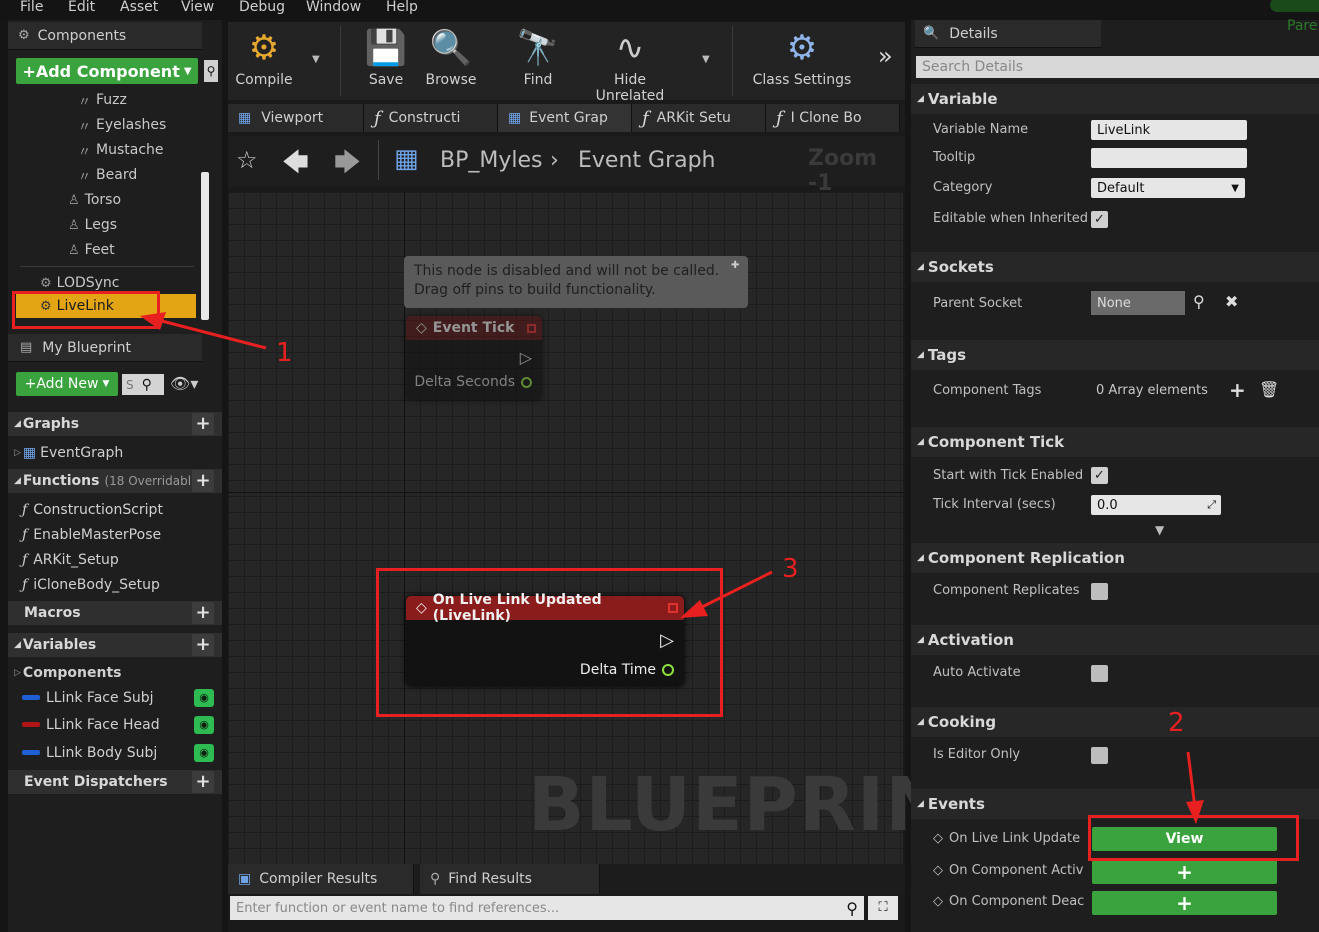 This screenshot has width=1319, height=932. I want to click on tick-interval-field: 0.0 ⤢, so click(1156, 505).